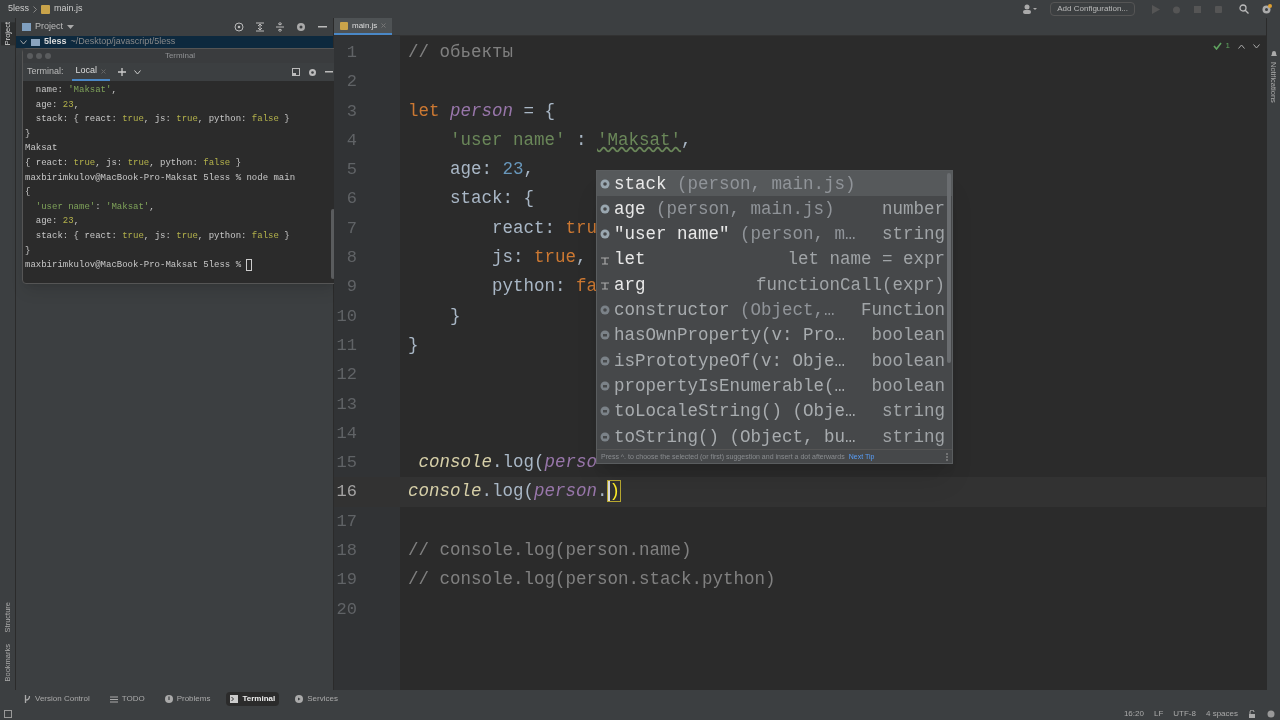 Image resolution: width=1280 pixels, height=720 pixels. What do you see at coordinates (28, 193) in the screenshot?
I see `terminal-text: {` at bounding box center [28, 193].